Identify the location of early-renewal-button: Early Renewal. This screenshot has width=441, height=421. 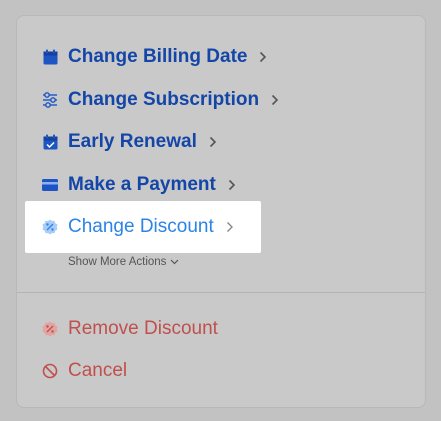
(129, 142).